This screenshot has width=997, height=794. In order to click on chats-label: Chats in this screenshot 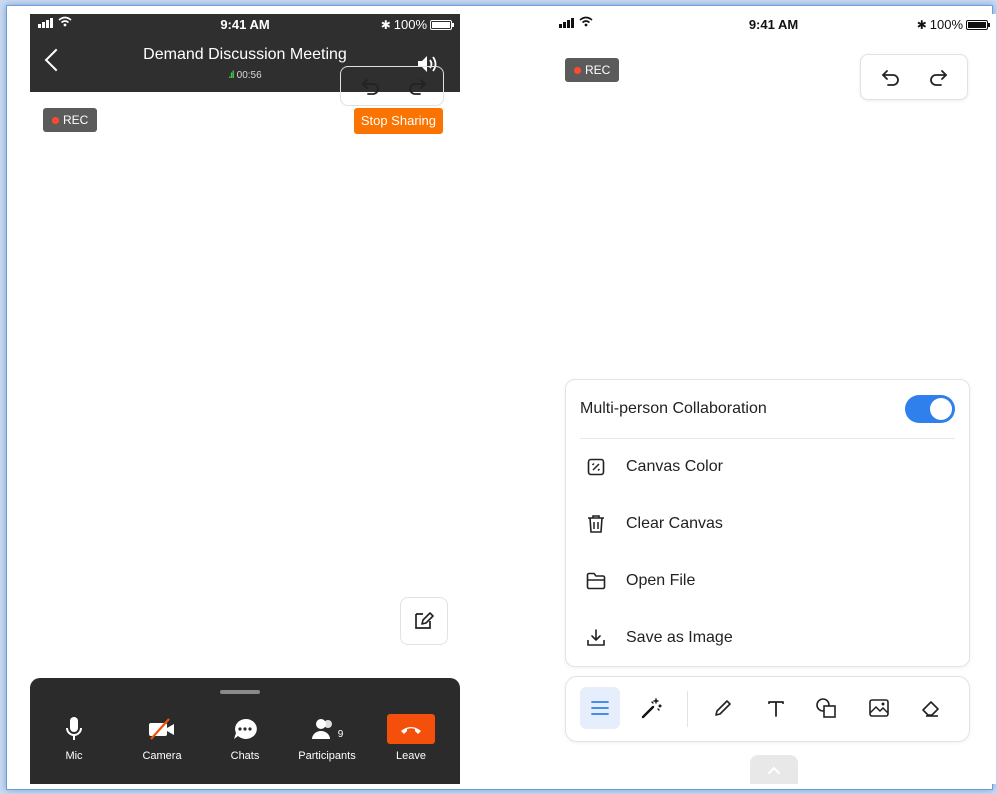, I will do `click(245, 756)`.